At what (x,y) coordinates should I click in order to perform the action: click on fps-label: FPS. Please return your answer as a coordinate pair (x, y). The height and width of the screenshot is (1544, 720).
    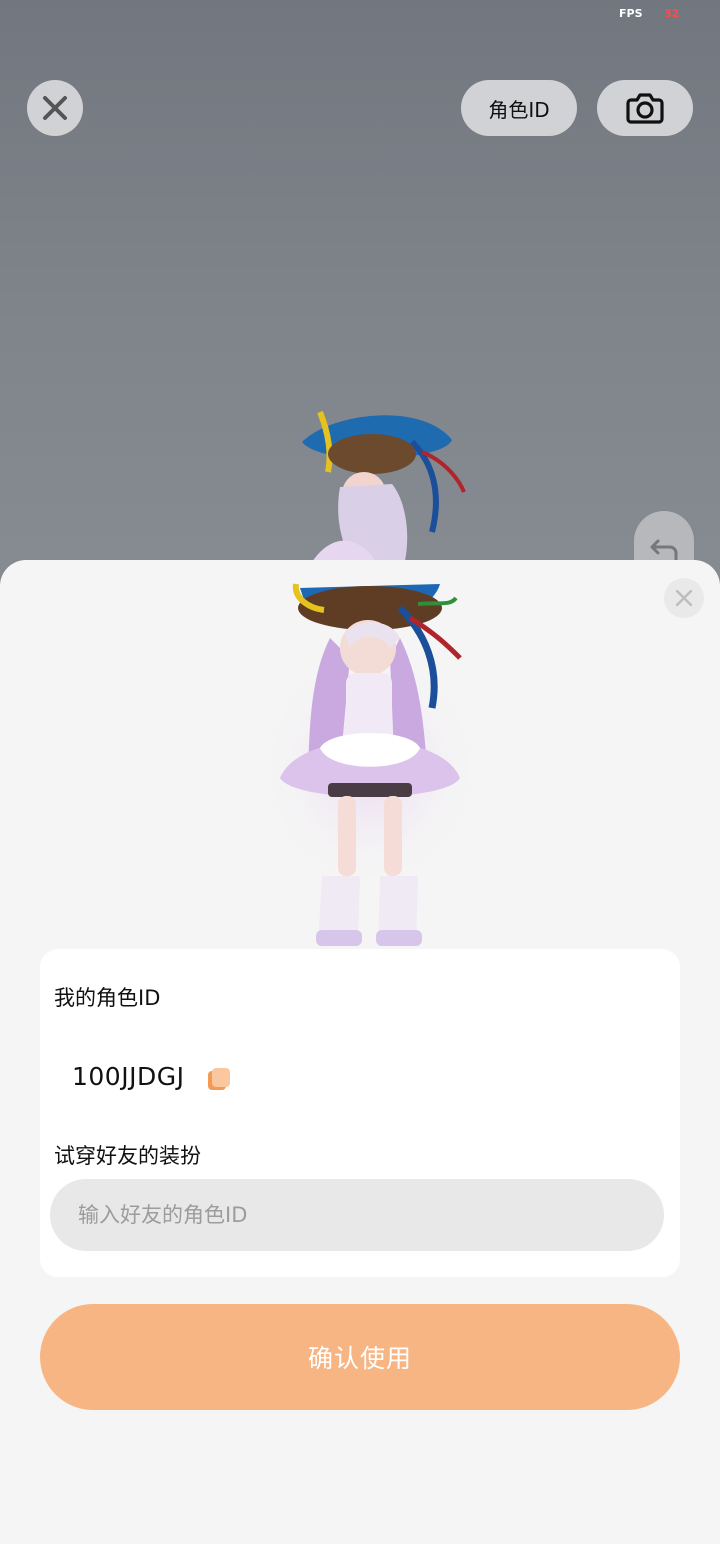
    Looking at the image, I should click on (631, 13).